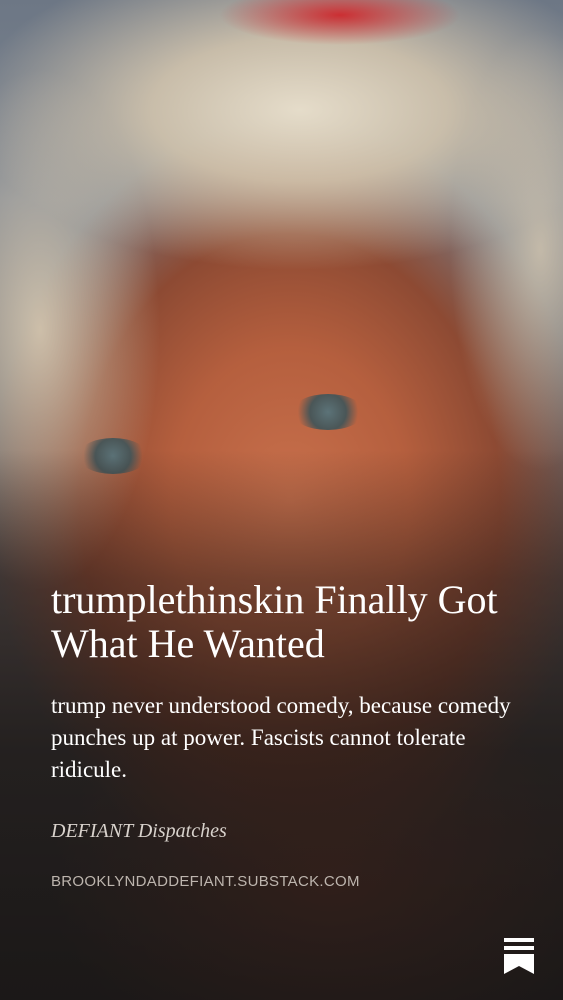  What do you see at coordinates (287, 881) in the screenshot?
I see `publication-url: BROOKLYNDADDEFIANT.SUBSTACK.COM` at bounding box center [287, 881].